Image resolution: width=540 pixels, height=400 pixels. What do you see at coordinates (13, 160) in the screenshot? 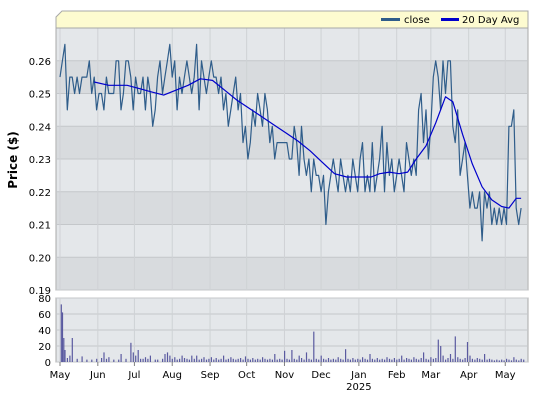
I see `y-axis-title: Price ($)` at bounding box center [13, 160].